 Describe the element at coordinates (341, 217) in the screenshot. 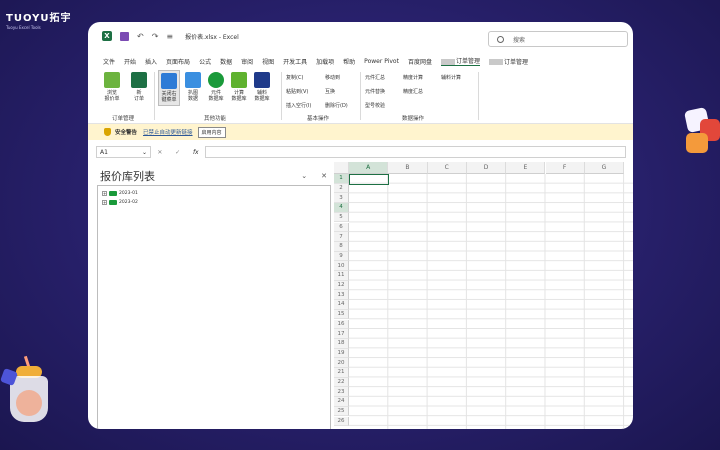

I see `row-header: 5` at that location.